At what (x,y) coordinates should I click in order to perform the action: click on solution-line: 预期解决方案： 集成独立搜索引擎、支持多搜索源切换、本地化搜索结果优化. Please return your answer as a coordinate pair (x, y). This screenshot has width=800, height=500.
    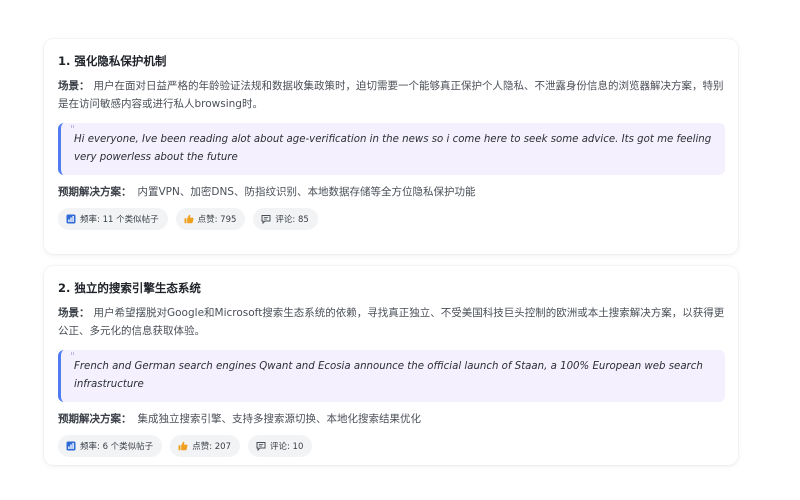
    Looking at the image, I should click on (391, 419).